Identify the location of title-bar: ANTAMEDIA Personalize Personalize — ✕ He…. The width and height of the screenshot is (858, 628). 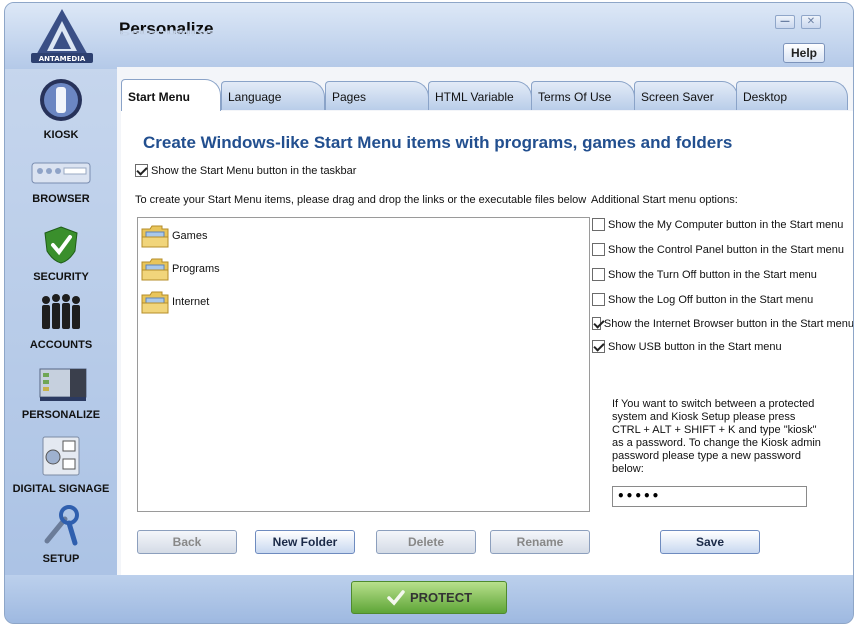
(429, 36).